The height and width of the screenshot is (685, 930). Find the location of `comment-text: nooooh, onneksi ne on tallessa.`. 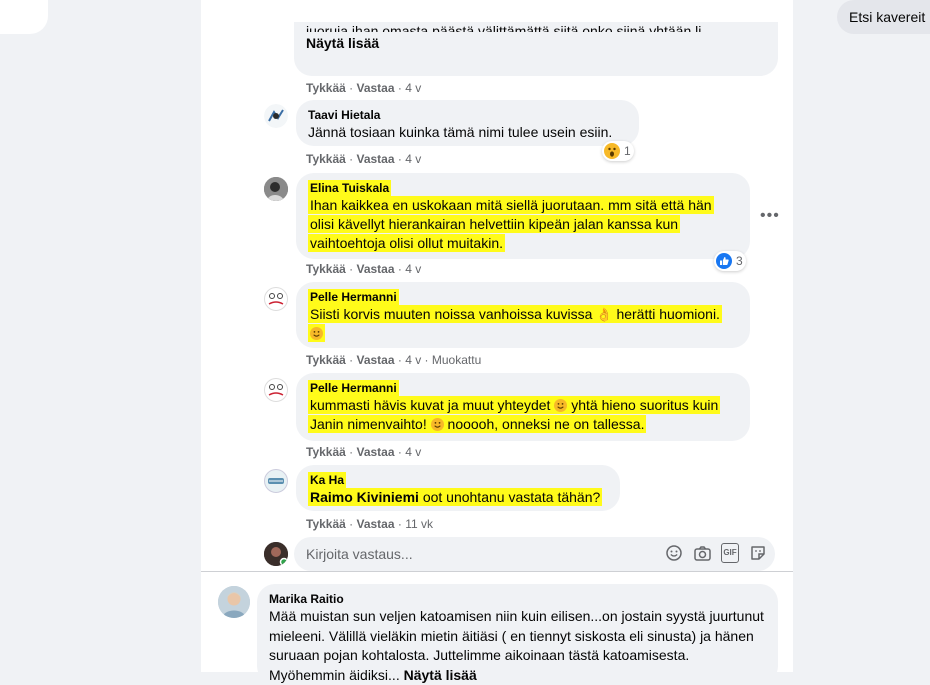

comment-text: nooooh, onneksi ne on tallessa. is located at coordinates (546, 424).